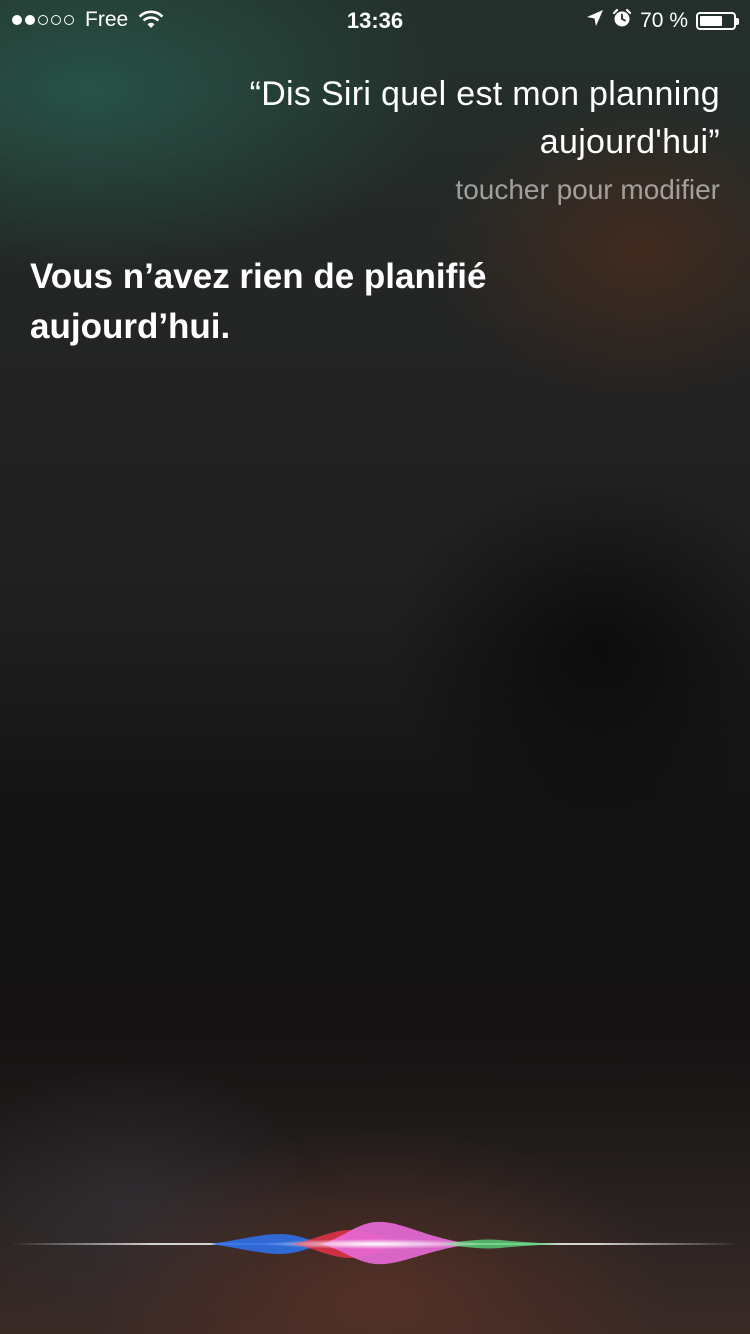 This screenshot has width=750, height=1334. I want to click on status-right: 70 %, so click(658, 21).